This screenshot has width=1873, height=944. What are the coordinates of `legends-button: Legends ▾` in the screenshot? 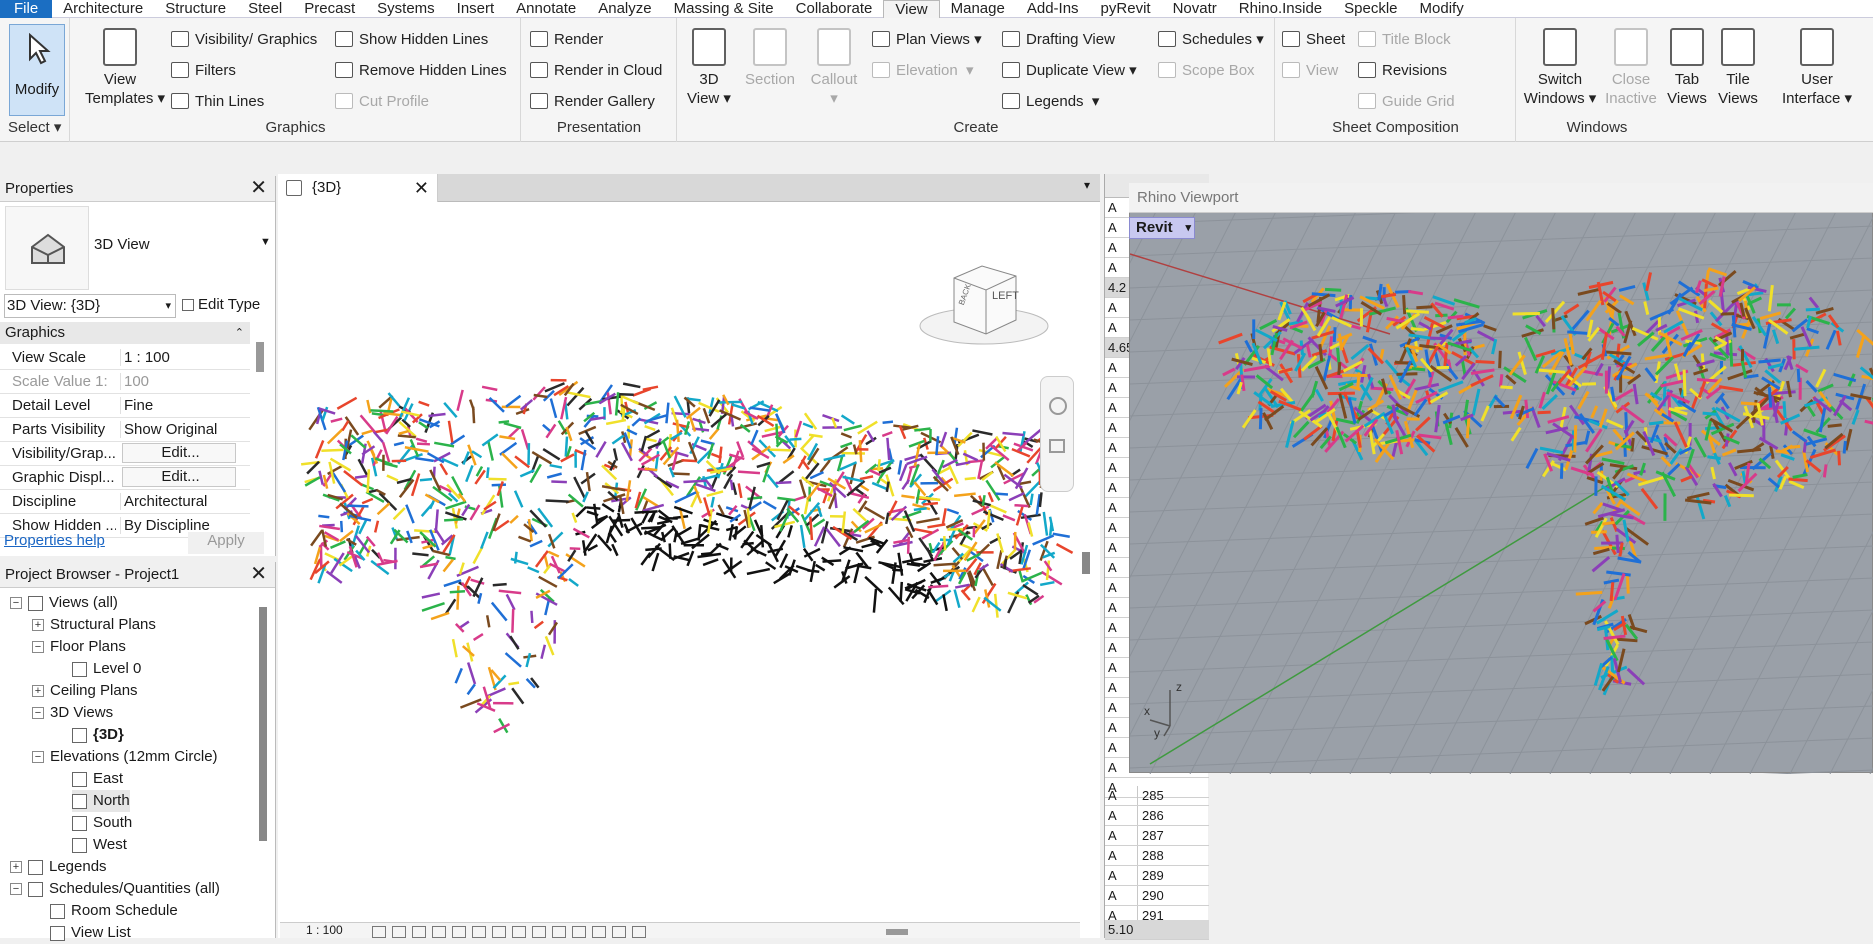 It's located at (1050, 101).